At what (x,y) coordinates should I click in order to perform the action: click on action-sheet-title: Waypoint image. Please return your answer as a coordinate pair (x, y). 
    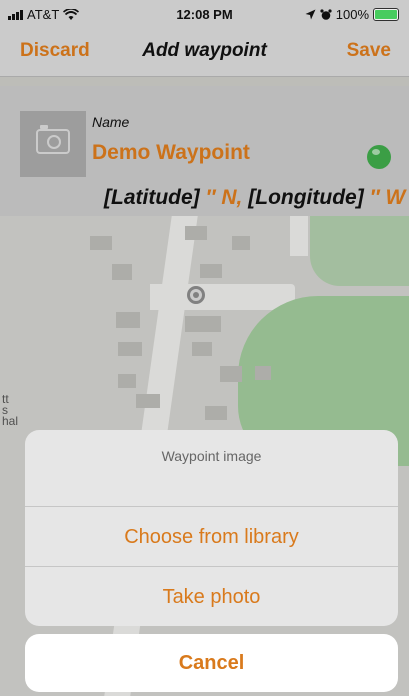
    Looking at the image, I should click on (211, 456).